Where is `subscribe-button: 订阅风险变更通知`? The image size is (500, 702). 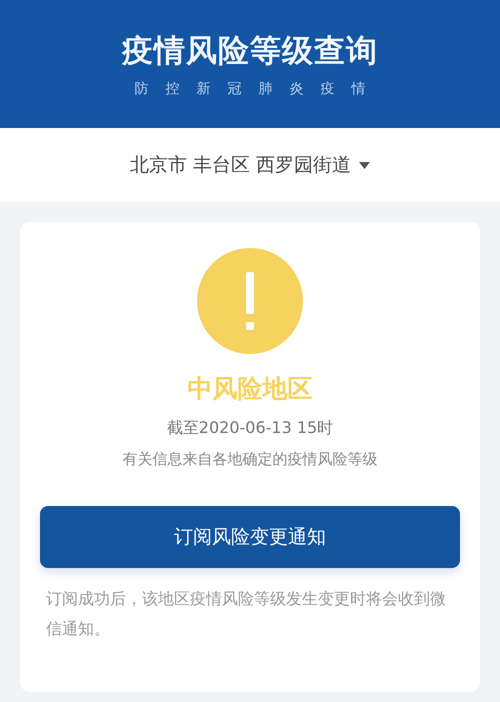
subscribe-button: 订阅风险变更通知 is located at coordinates (250, 537).